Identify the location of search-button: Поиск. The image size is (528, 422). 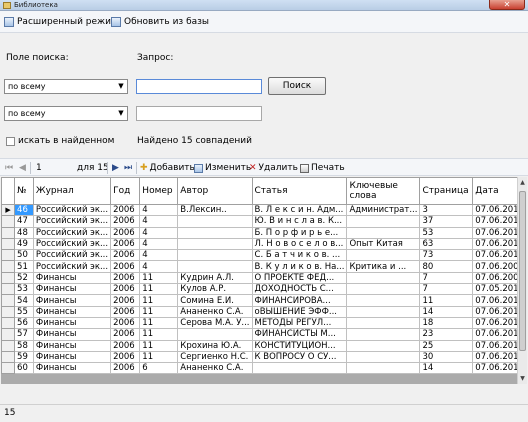
(297, 86).